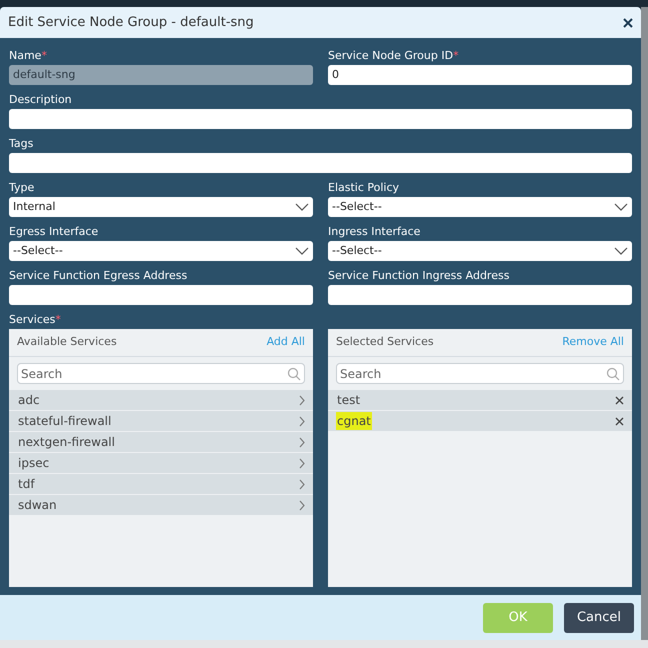  I want to click on service-item: cgnat, so click(480, 421).